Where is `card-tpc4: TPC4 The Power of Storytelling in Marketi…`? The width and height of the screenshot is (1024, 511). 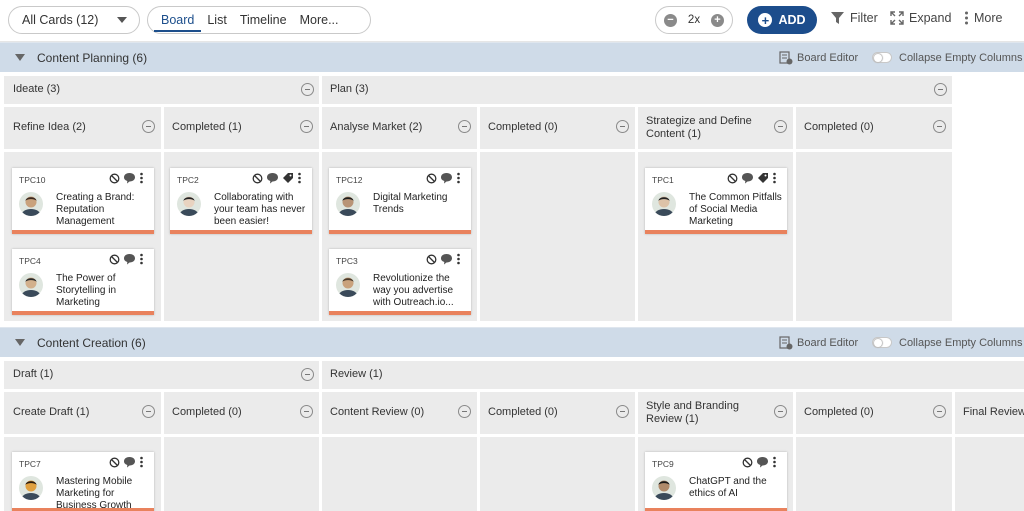 card-tpc4: TPC4 The Power of Storytelling in Marketi… is located at coordinates (83, 282).